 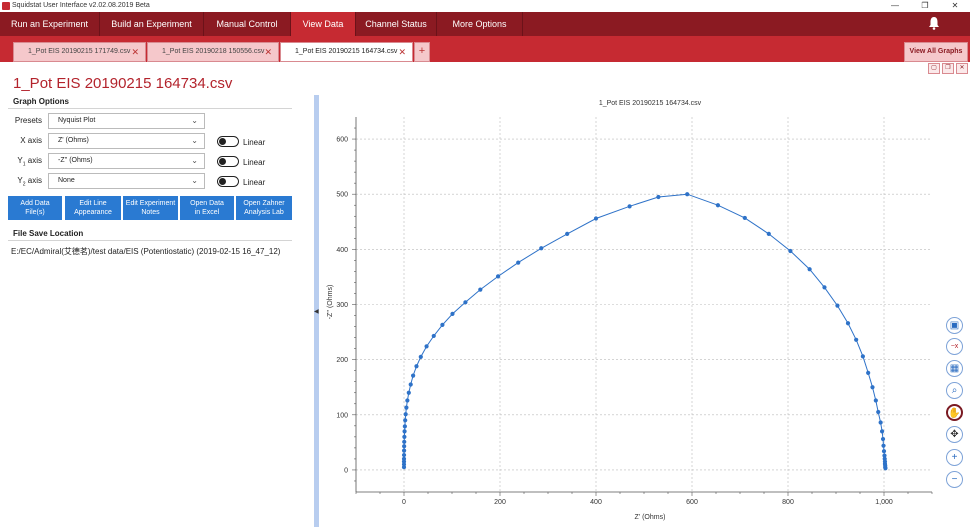 What do you see at coordinates (28, 120) in the screenshot?
I see `presets-label: Presets` at bounding box center [28, 120].